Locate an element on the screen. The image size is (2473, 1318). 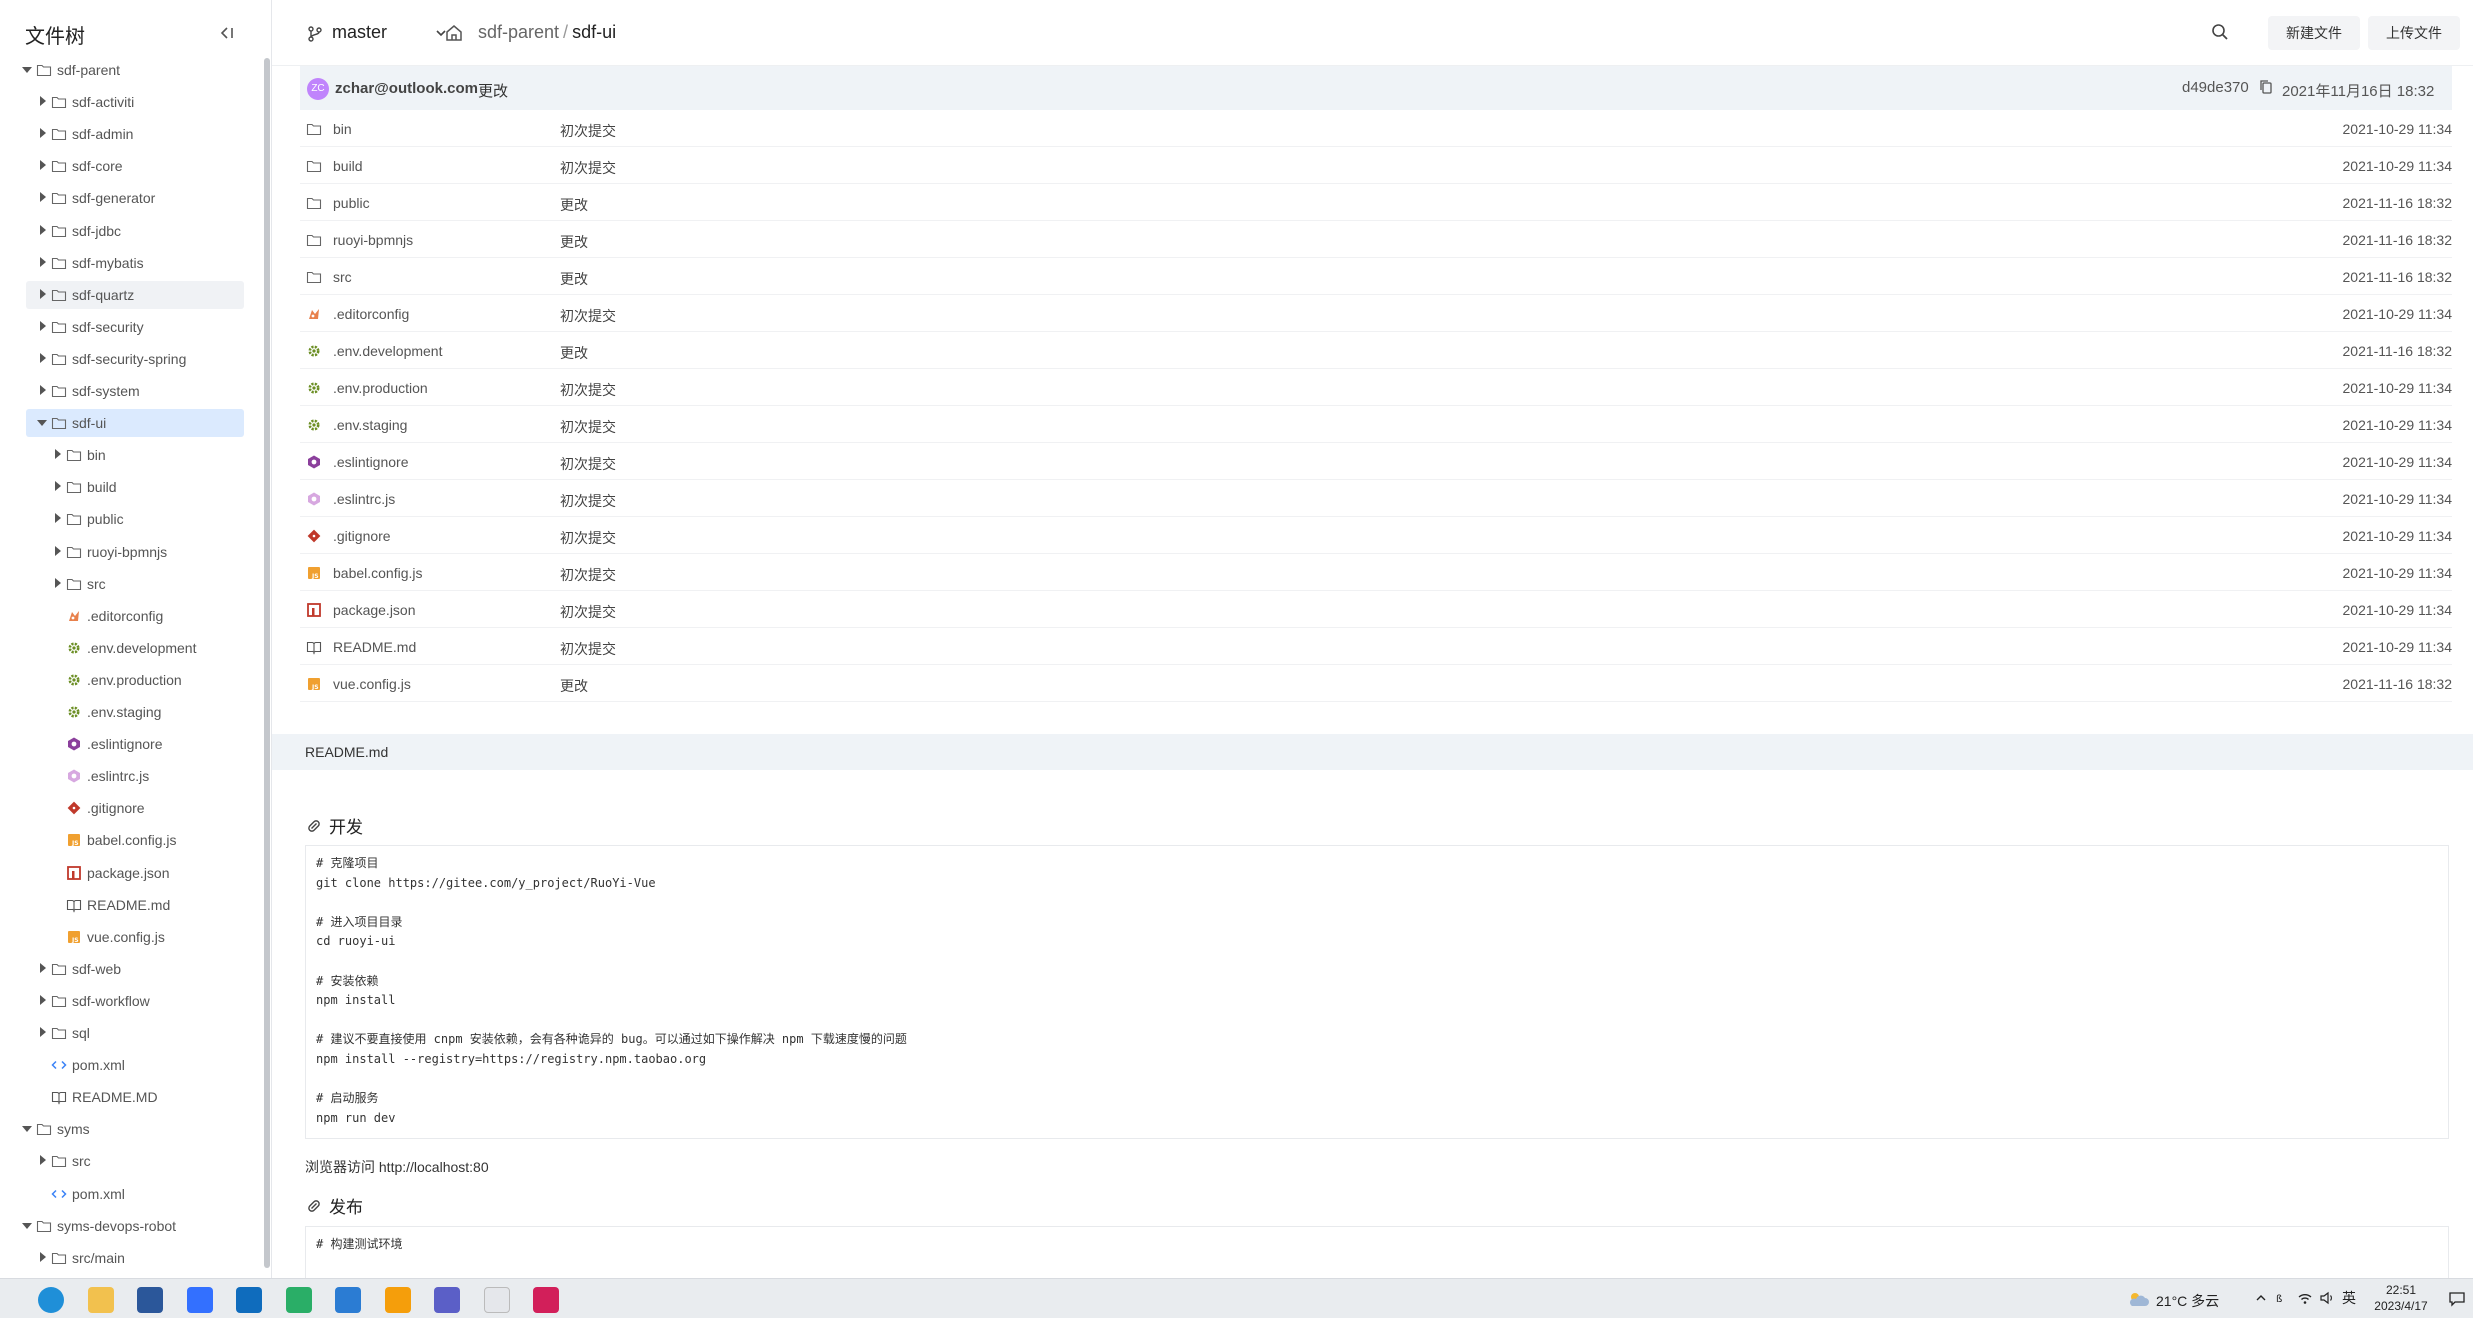
chevron-up-icon is located at coordinates (2261, 1298).